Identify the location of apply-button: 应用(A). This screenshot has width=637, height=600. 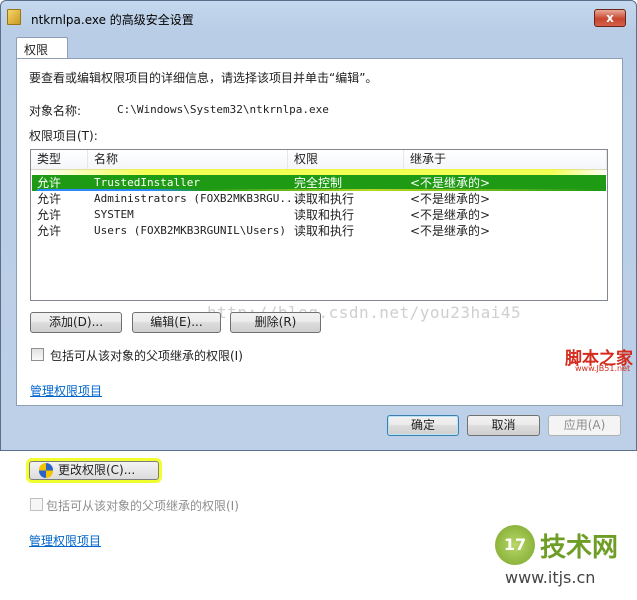
(584, 425).